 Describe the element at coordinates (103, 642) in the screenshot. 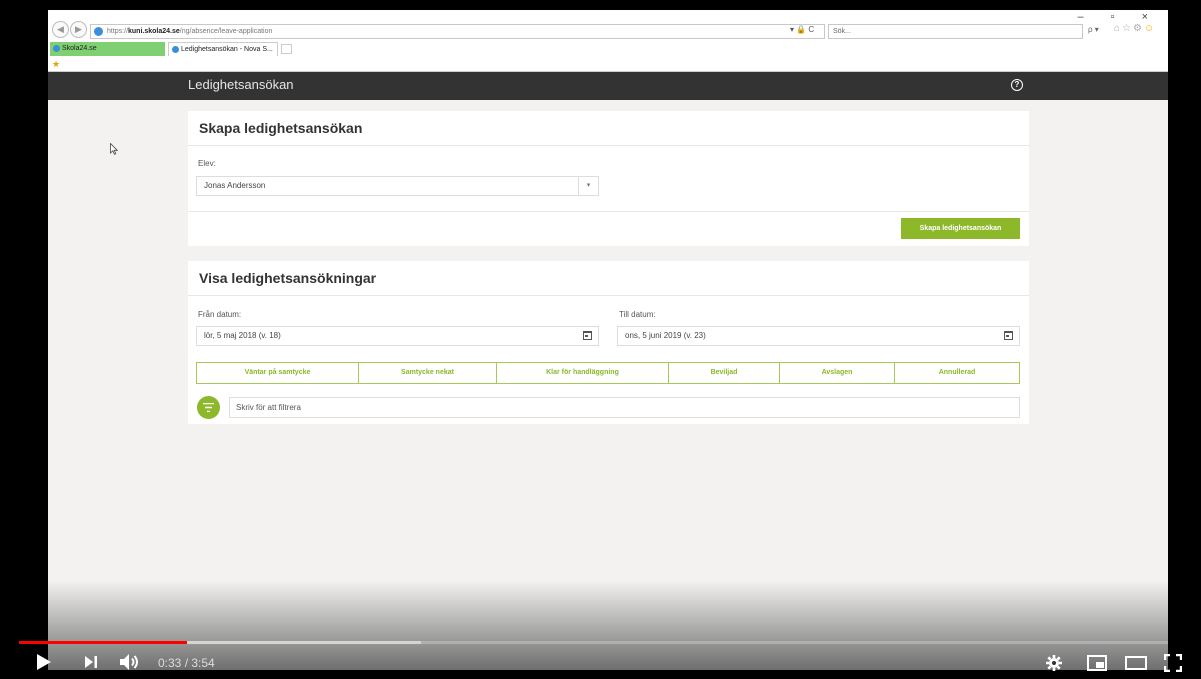

I see `played-bar` at that location.